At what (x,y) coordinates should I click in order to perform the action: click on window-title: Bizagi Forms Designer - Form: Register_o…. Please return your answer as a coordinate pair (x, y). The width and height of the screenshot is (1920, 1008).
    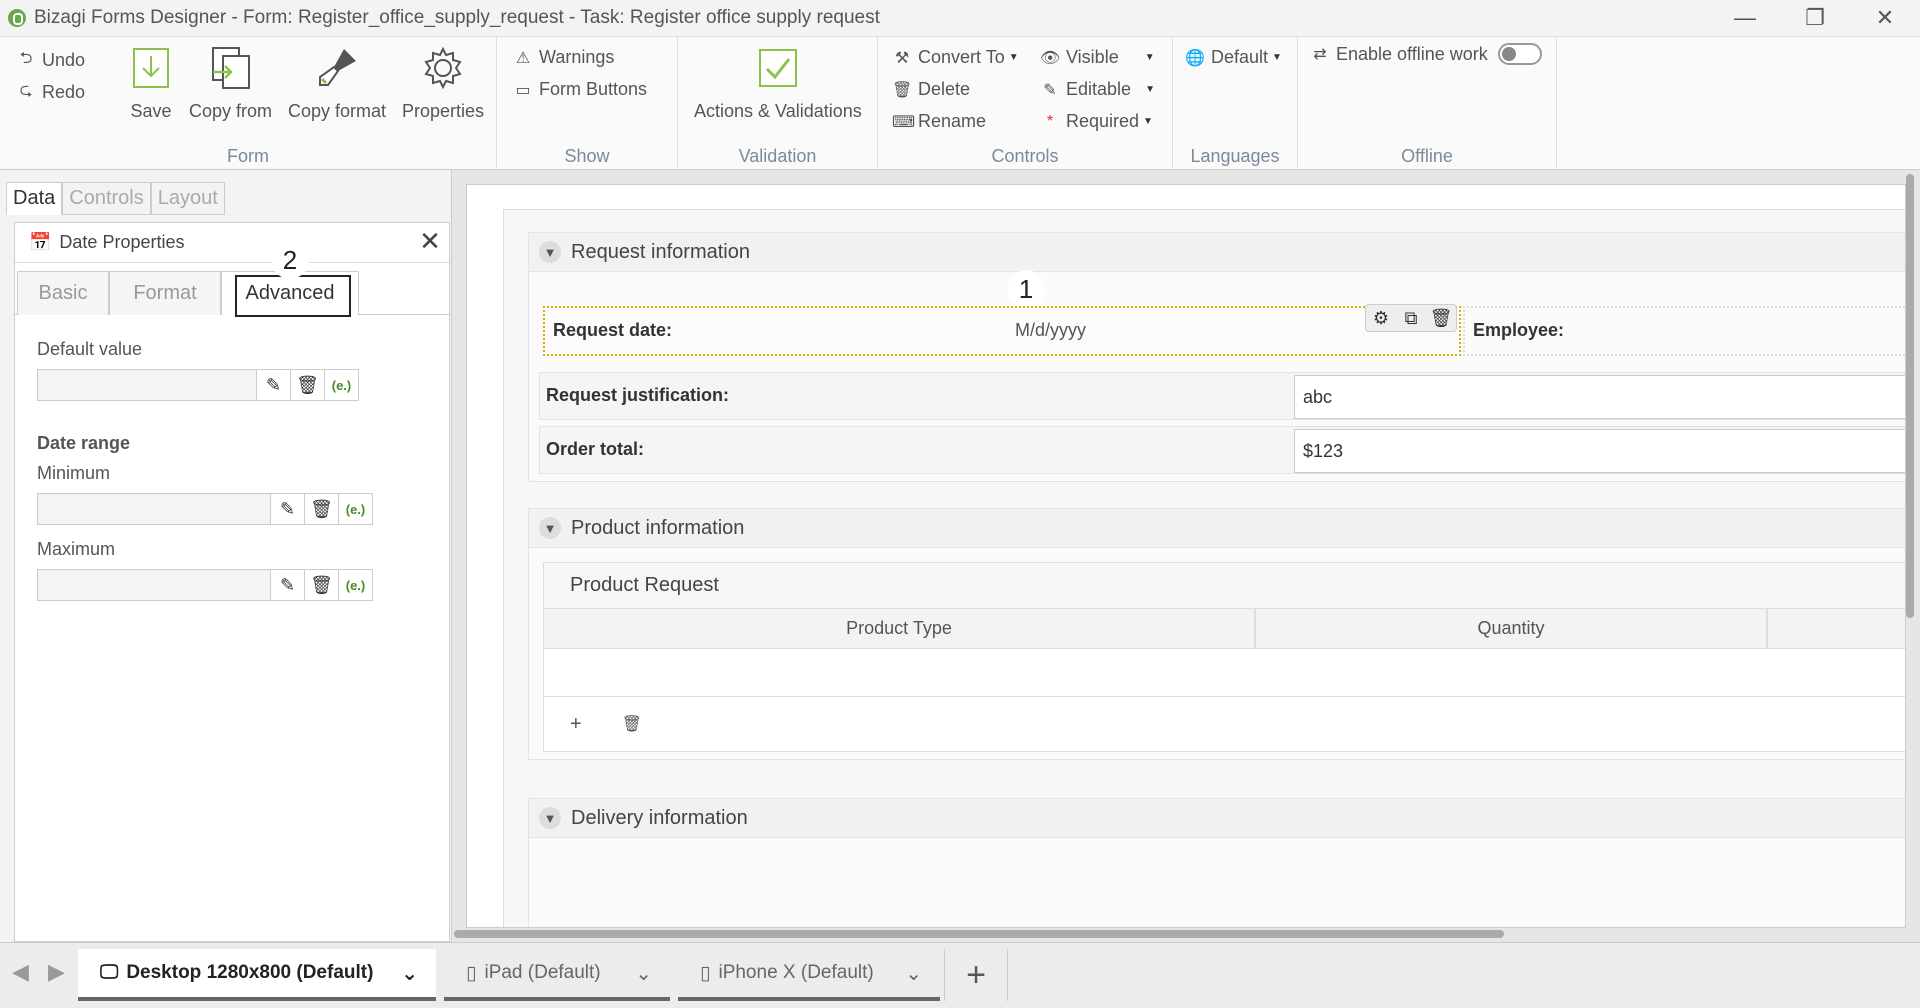
    Looking at the image, I should click on (457, 17).